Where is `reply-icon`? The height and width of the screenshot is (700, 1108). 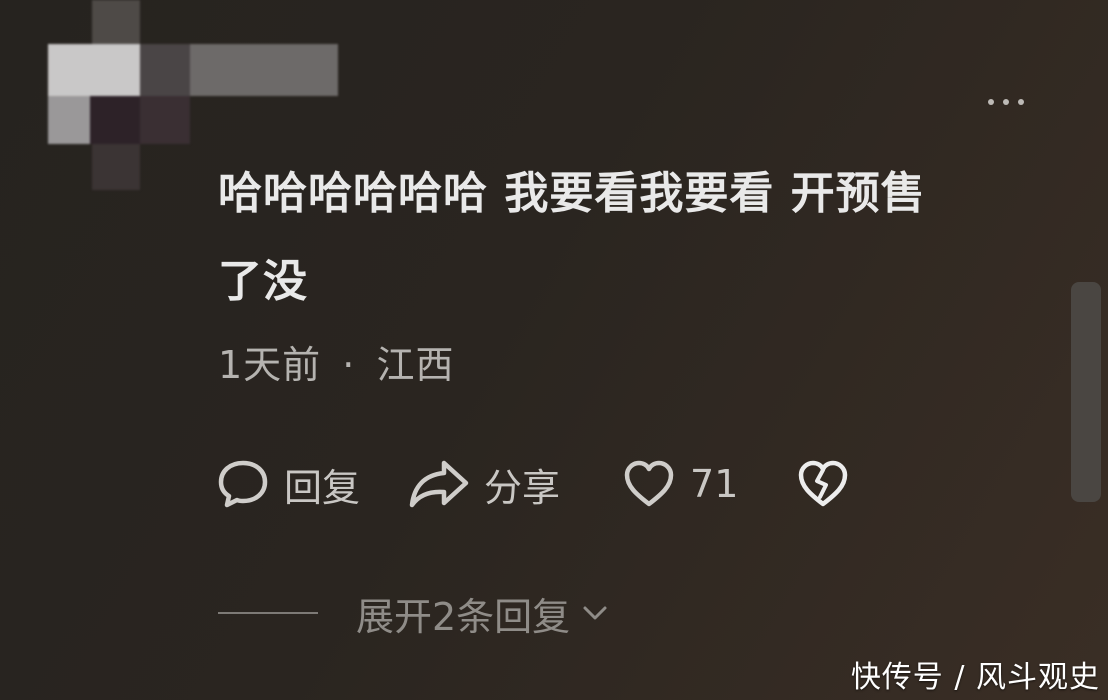 reply-icon is located at coordinates (243, 484).